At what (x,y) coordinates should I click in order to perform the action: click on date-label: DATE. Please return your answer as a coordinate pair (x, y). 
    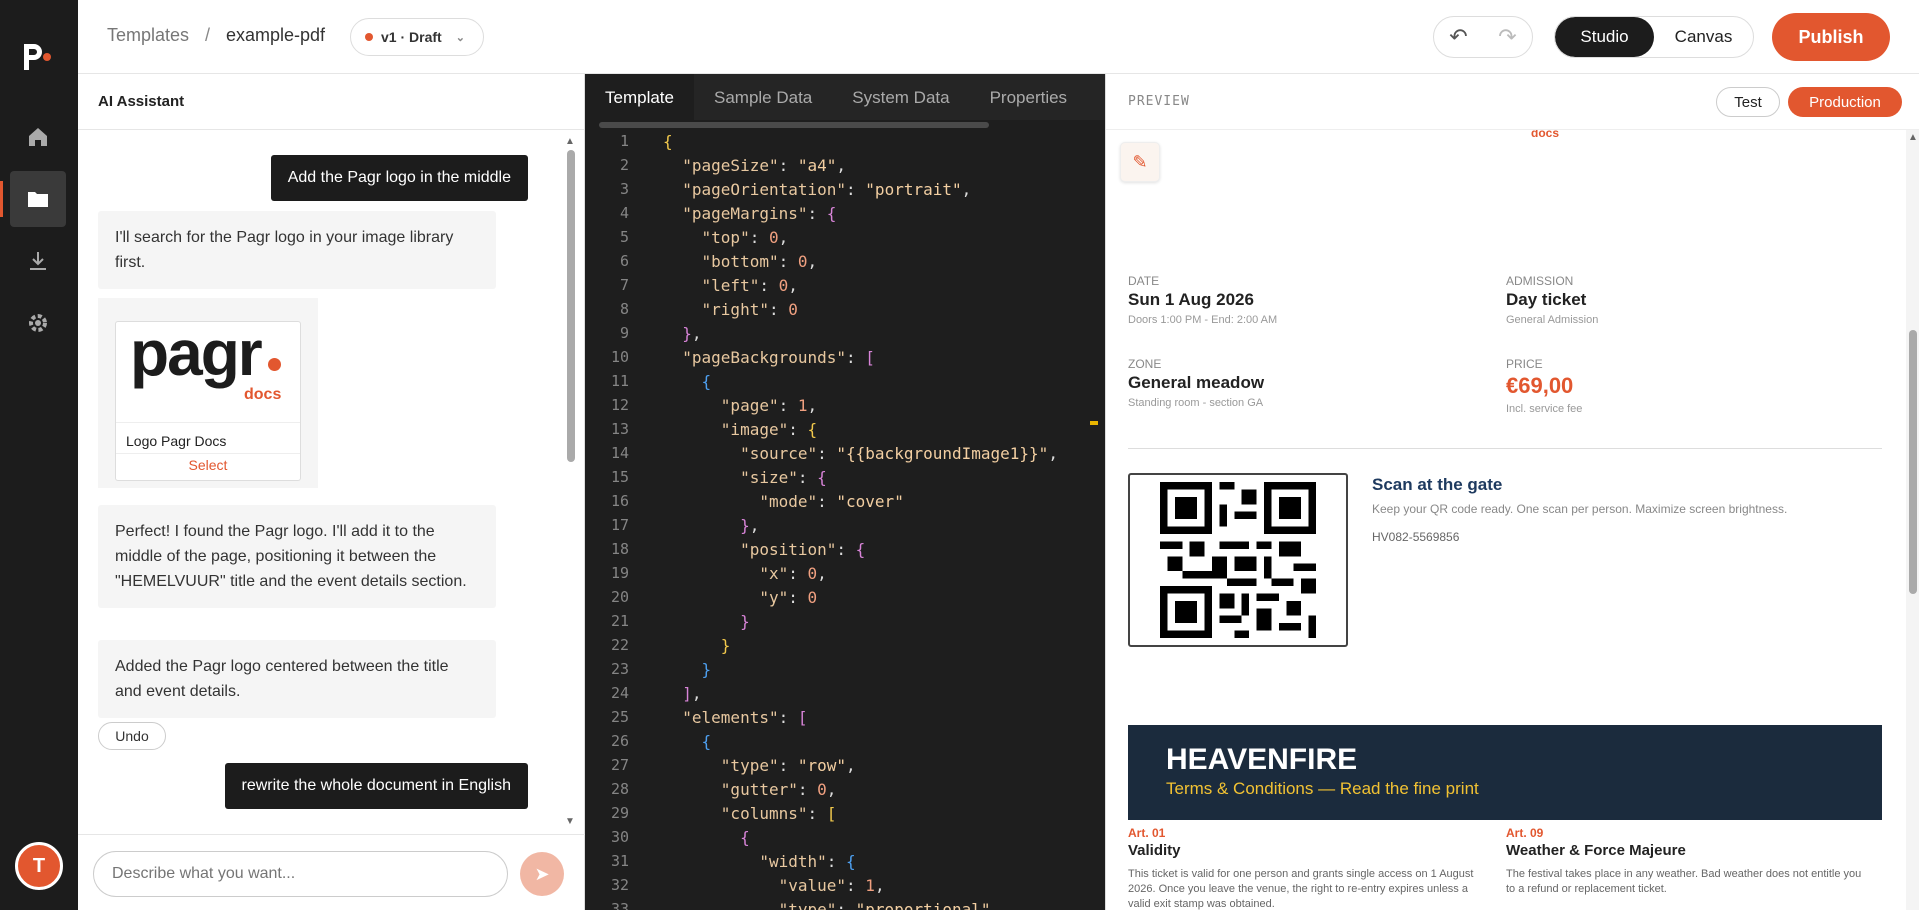
    Looking at the image, I should click on (1144, 281).